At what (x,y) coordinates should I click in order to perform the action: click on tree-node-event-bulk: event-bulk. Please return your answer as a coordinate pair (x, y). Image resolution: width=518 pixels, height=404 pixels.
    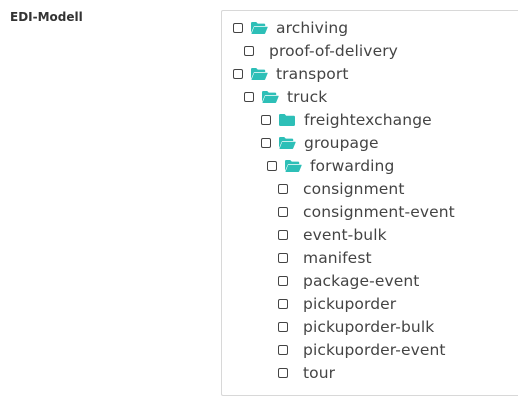
    Looking at the image, I should click on (304, 234).